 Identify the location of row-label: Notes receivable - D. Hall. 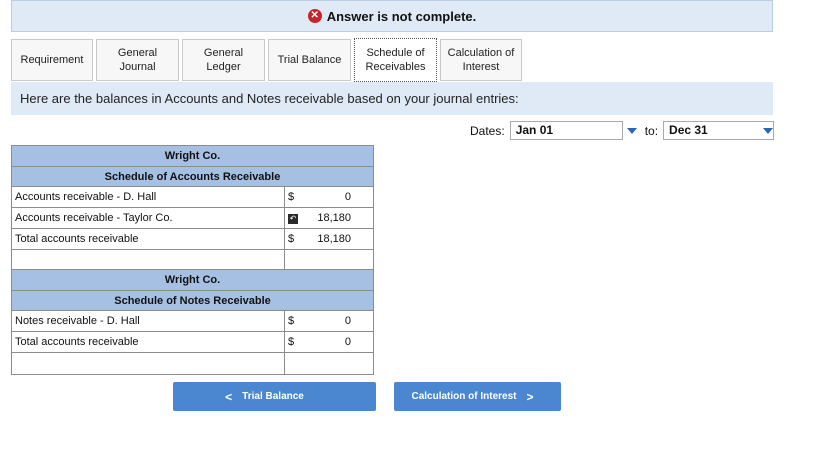
(148, 321).